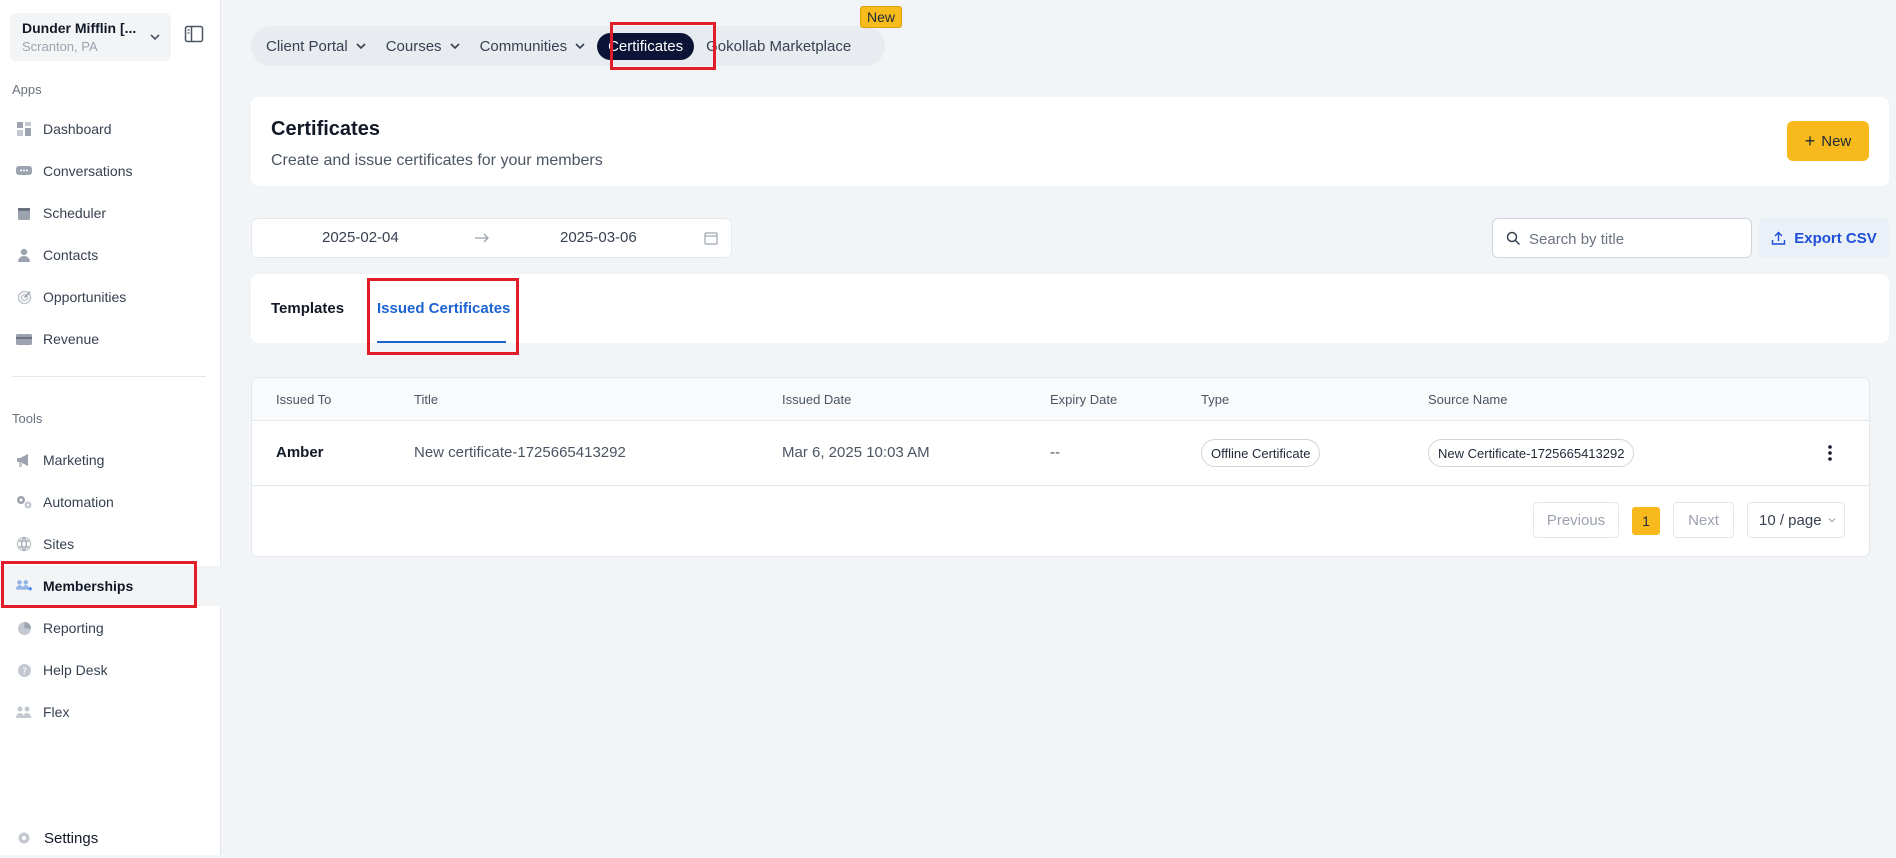 Image resolution: width=1896 pixels, height=858 pixels. Describe the element at coordinates (491, 238) in the screenshot. I see `date-range-picker: 2025-02-04 2025-03-06` at that location.